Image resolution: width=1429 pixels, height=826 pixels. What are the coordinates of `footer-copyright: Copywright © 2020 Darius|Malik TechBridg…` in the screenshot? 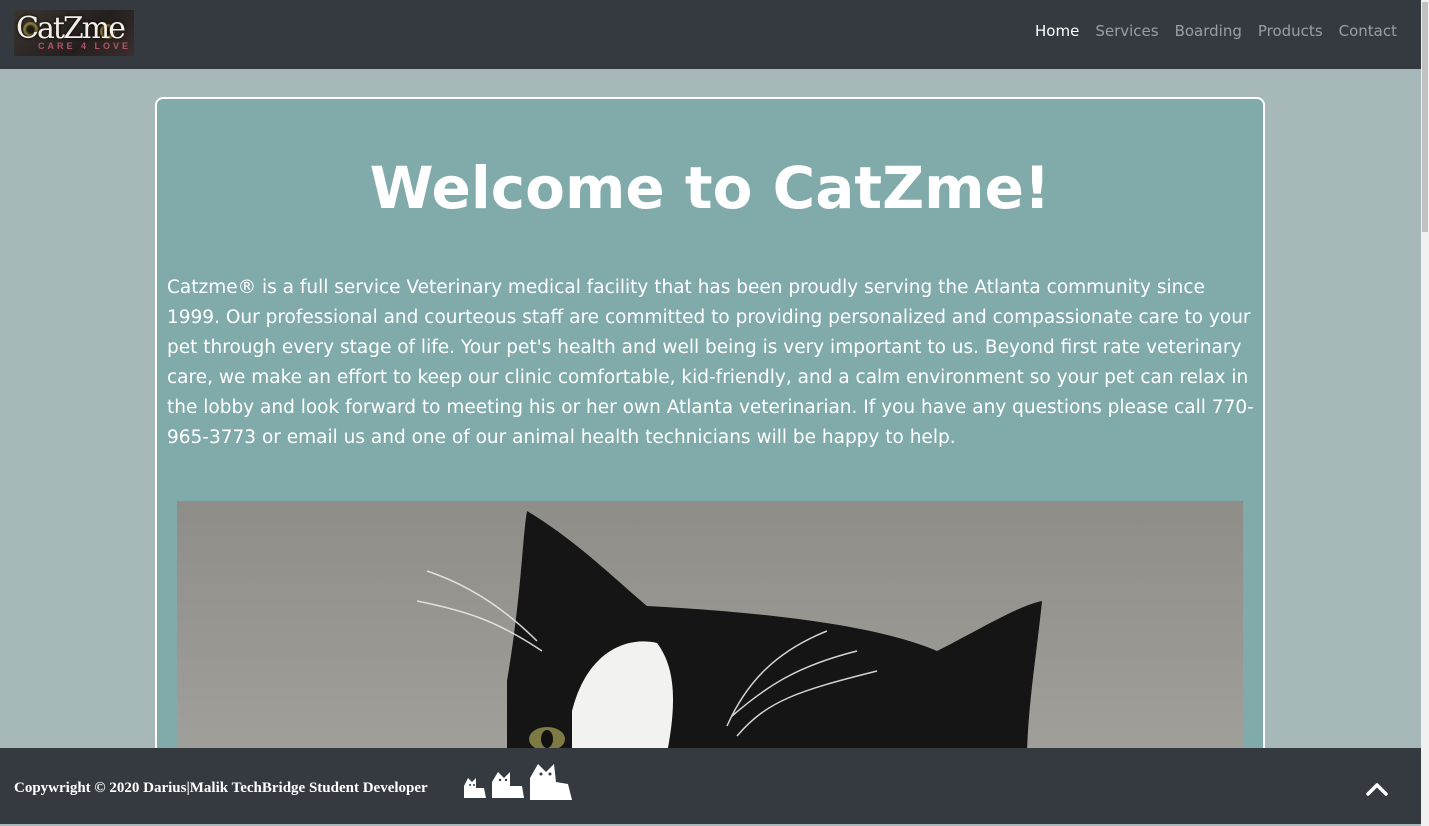 It's located at (221, 788).